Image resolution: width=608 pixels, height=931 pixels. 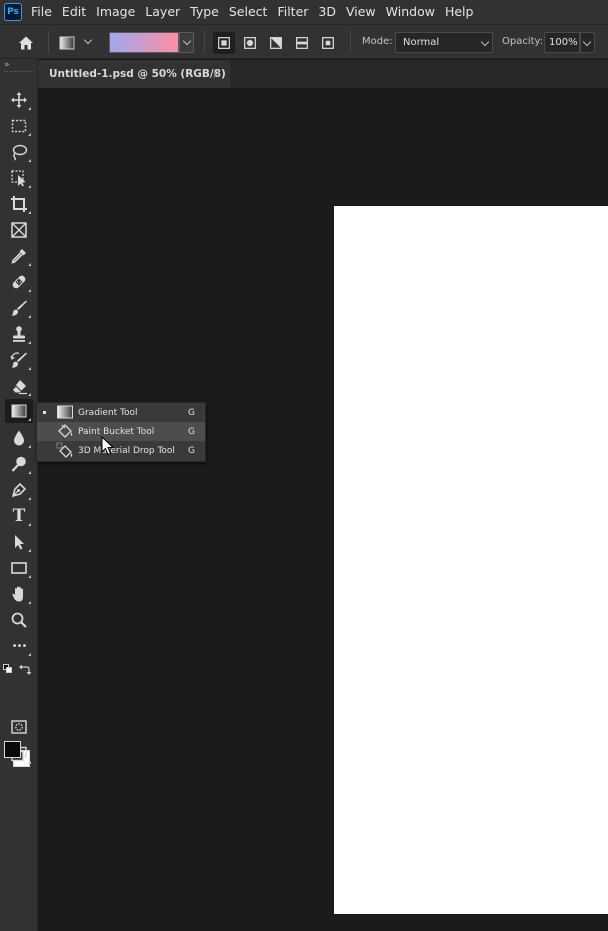 I want to click on reflected-gradient-icon, so click(x=302, y=43).